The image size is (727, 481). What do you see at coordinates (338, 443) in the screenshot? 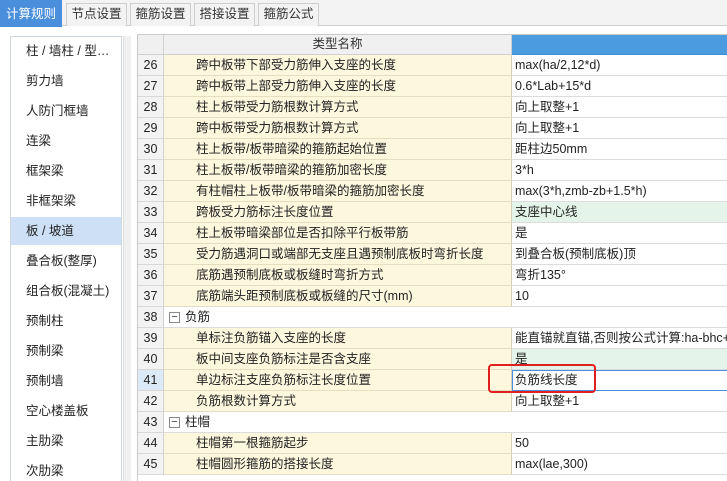
I see `rule-name-cell: 柱帽第一根箍筋起步` at bounding box center [338, 443].